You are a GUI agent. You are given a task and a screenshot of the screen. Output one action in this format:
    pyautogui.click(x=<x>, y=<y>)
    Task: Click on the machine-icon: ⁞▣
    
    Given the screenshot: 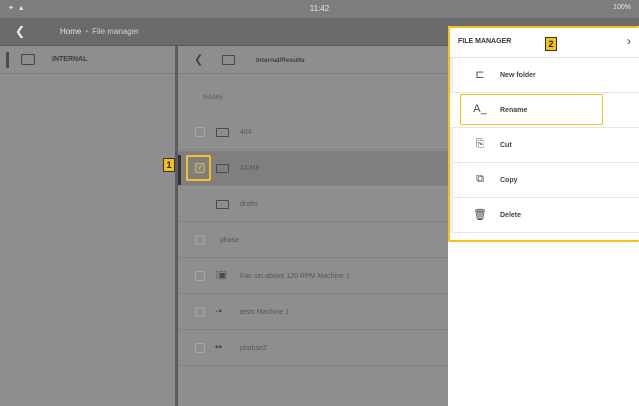 What is the action you would take?
    pyautogui.click(x=221, y=275)
    